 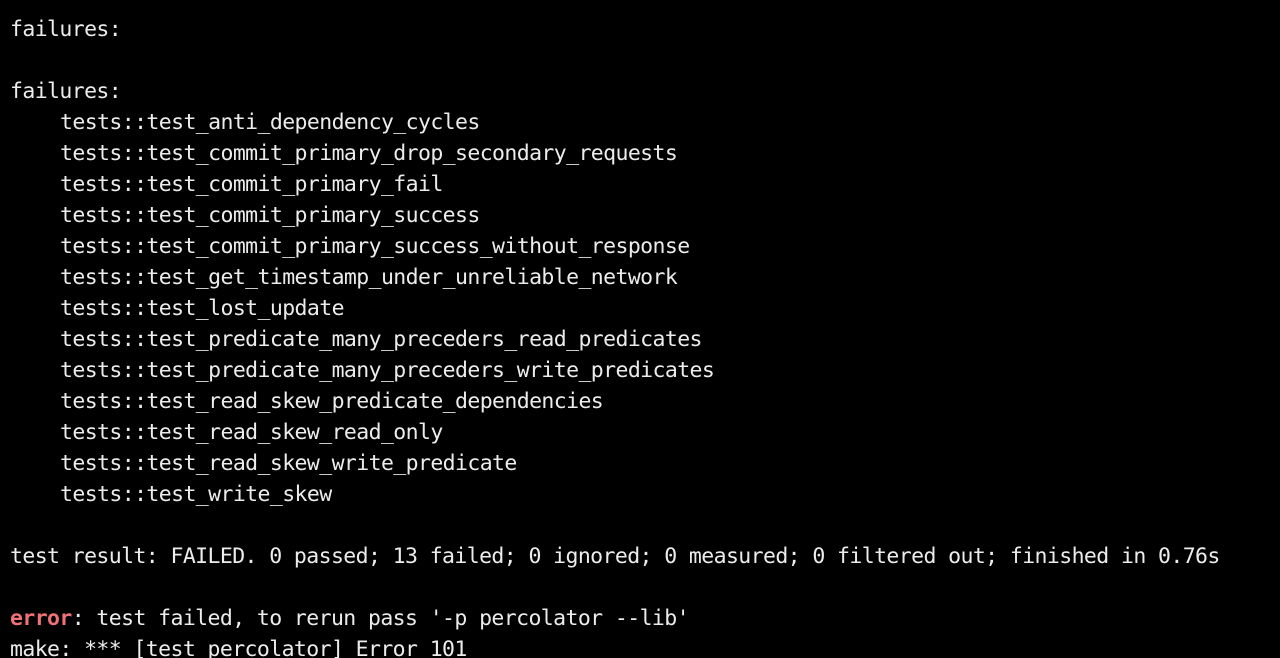 What do you see at coordinates (270, 122) in the screenshot?
I see `failure-item: tests::test_anti_dependency_cycles` at bounding box center [270, 122].